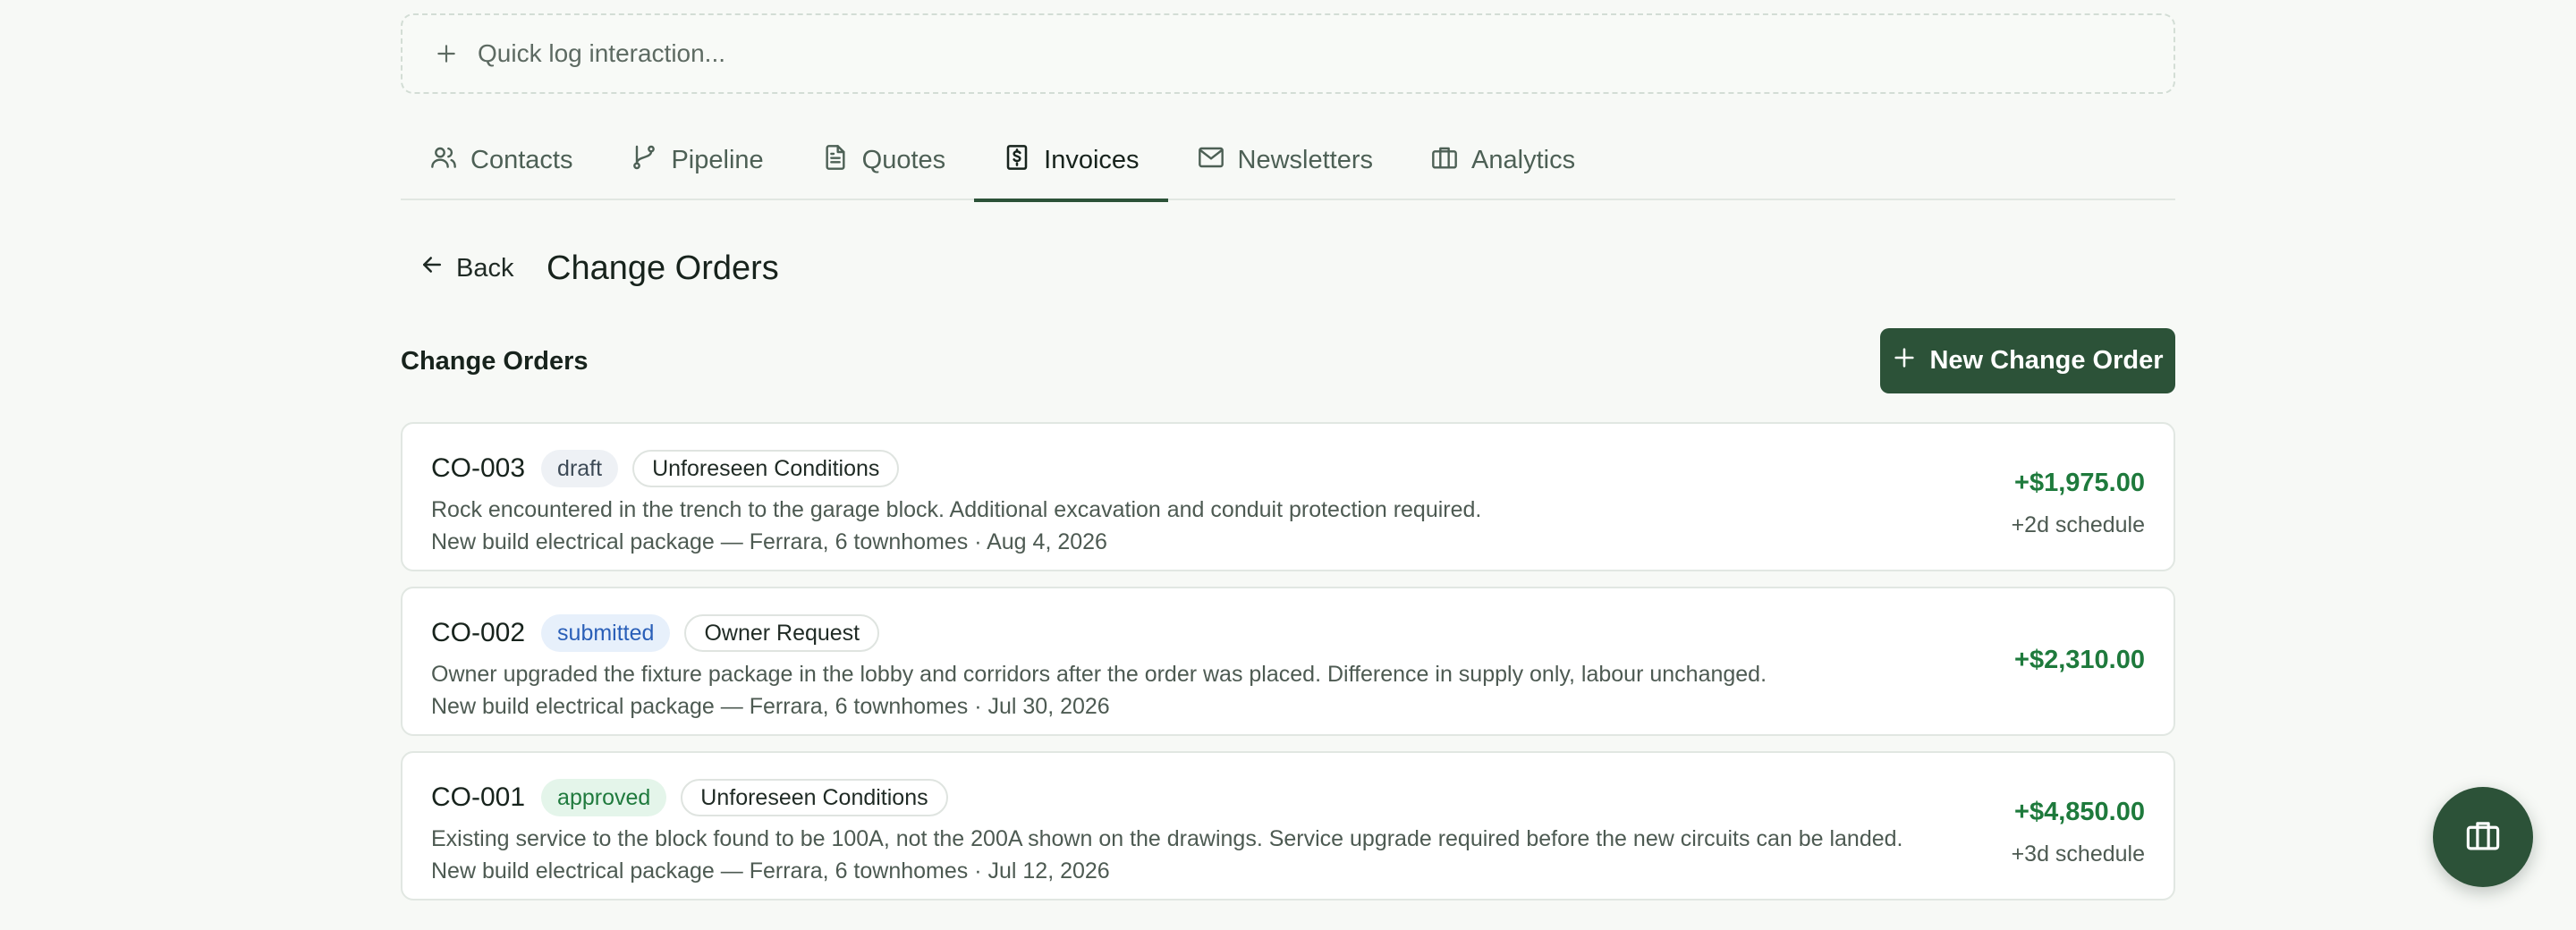 Image resolution: width=2576 pixels, height=930 pixels. What do you see at coordinates (2078, 854) in the screenshot?
I see `schedule-impact: +3d schedule` at bounding box center [2078, 854].